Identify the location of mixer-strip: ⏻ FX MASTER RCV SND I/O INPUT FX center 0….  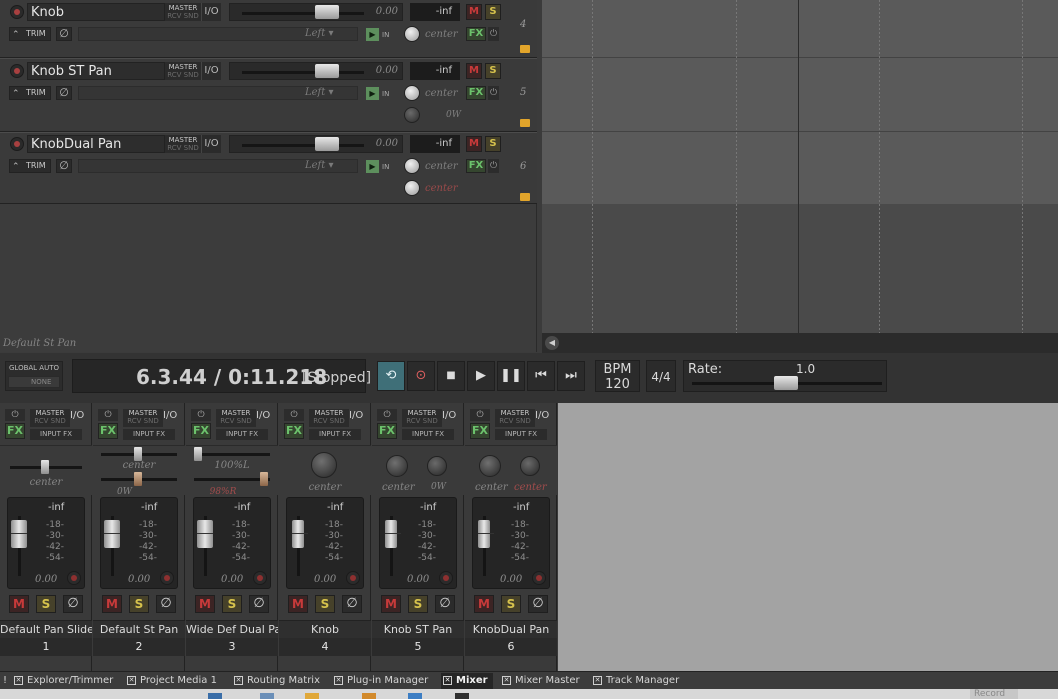
(139, 537).